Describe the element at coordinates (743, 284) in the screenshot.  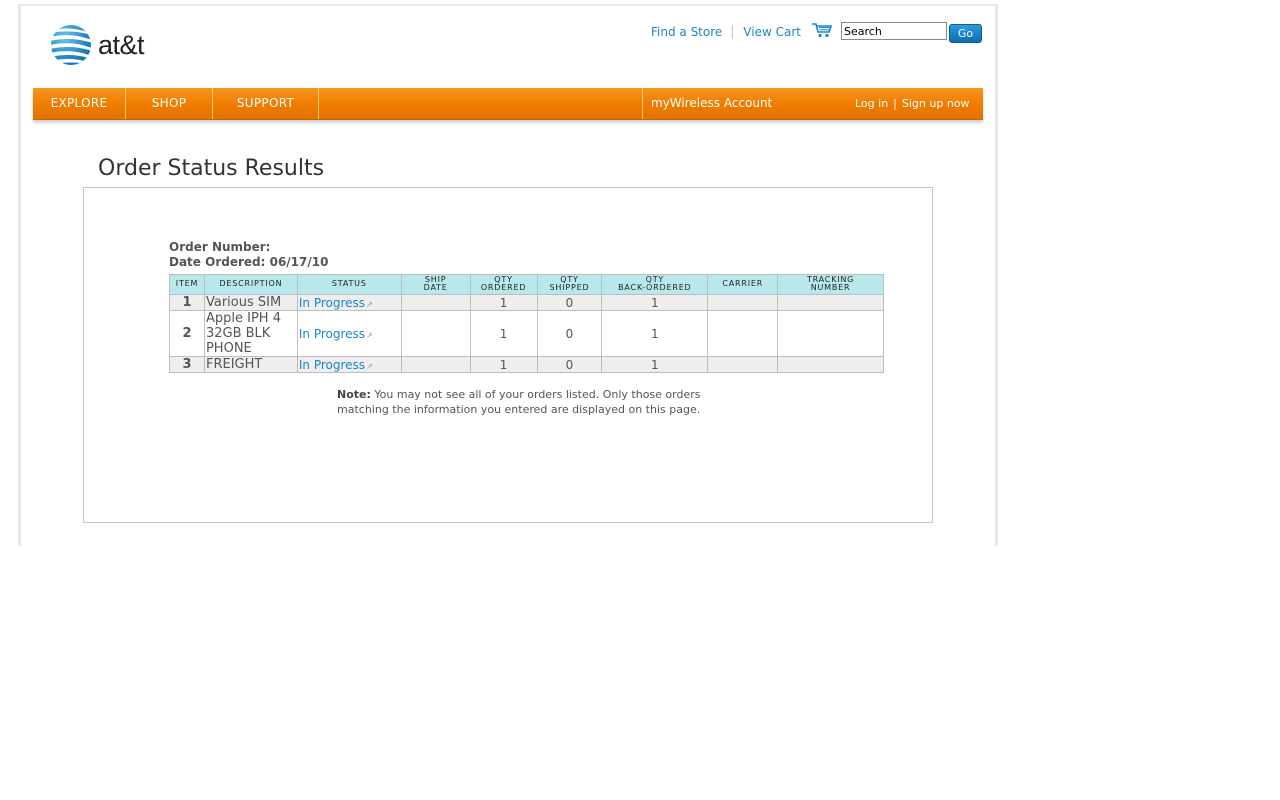
I see `col-header-carrier: CARRIER` at that location.